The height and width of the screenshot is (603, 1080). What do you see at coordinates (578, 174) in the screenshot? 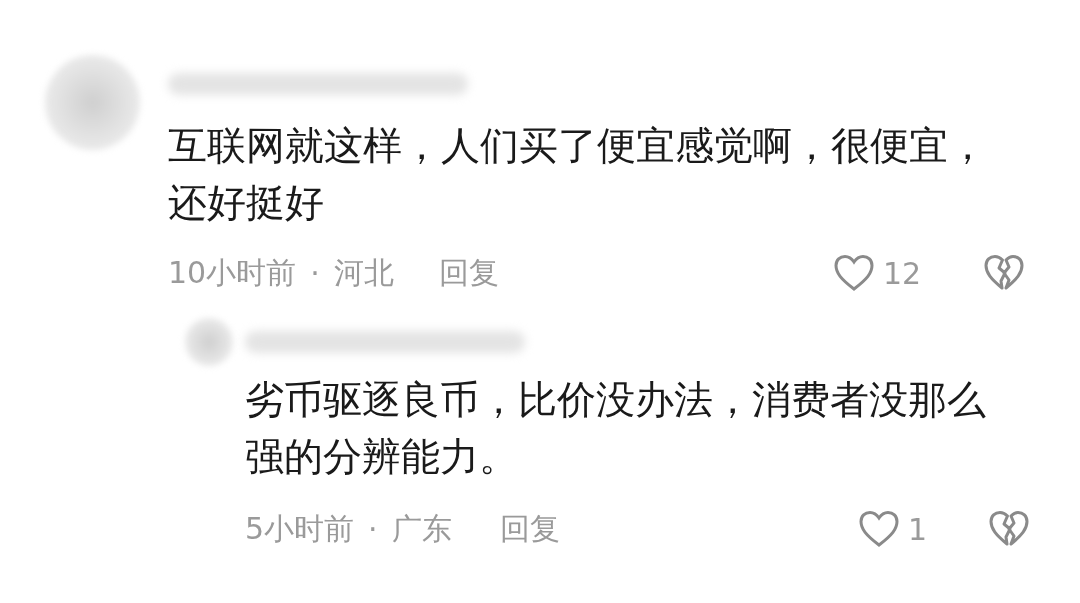
I see `comment-text: 互联网就这样，人们买了便宜感觉啊，很便宜，还好挺好` at bounding box center [578, 174].